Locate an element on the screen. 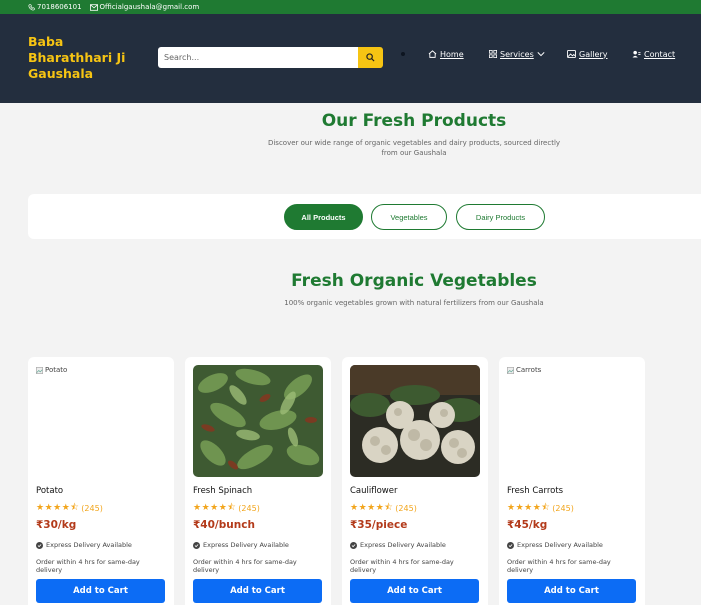  email-contact: Officialgaushala@gmail.com is located at coordinates (144, 7).